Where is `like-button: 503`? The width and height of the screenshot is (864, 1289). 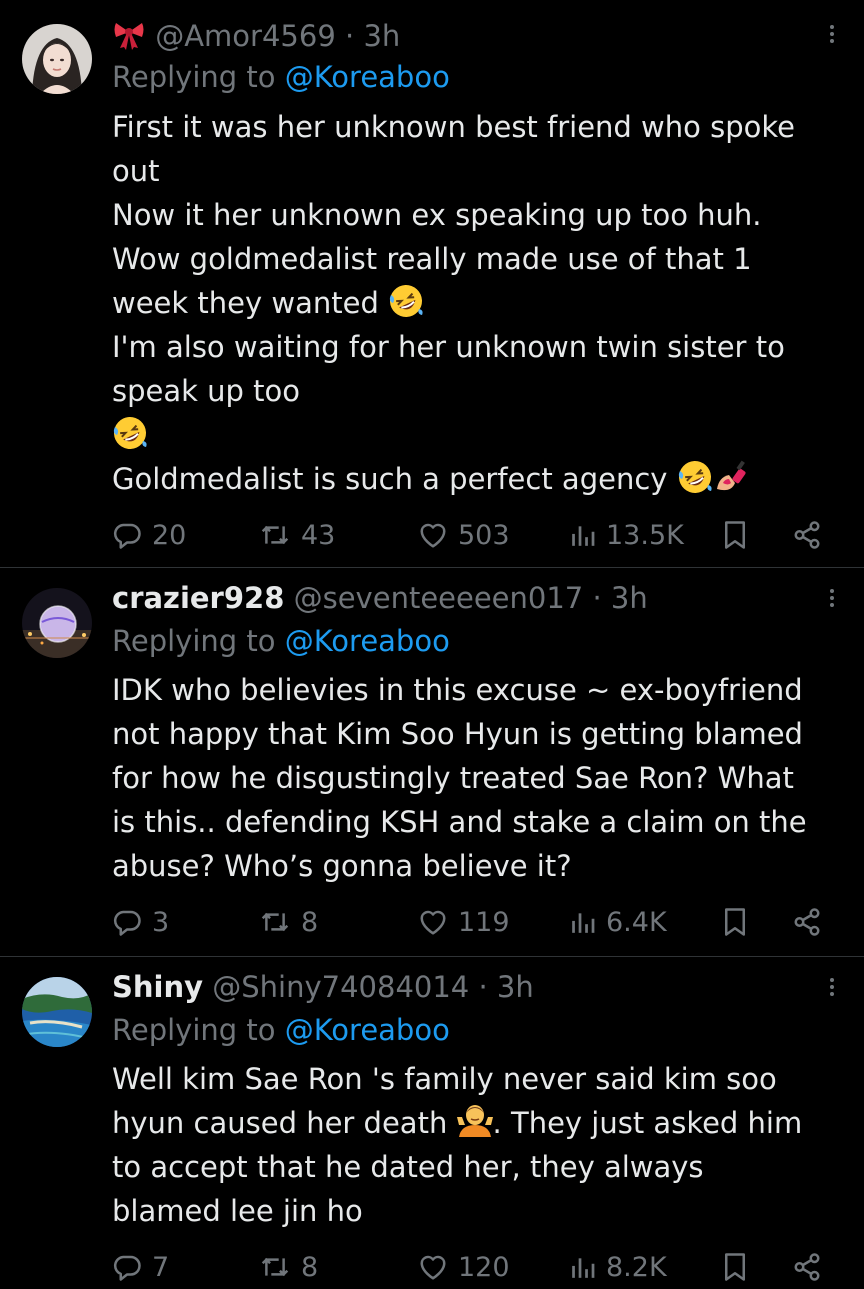
like-button: 503 is located at coordinates (464, 535).